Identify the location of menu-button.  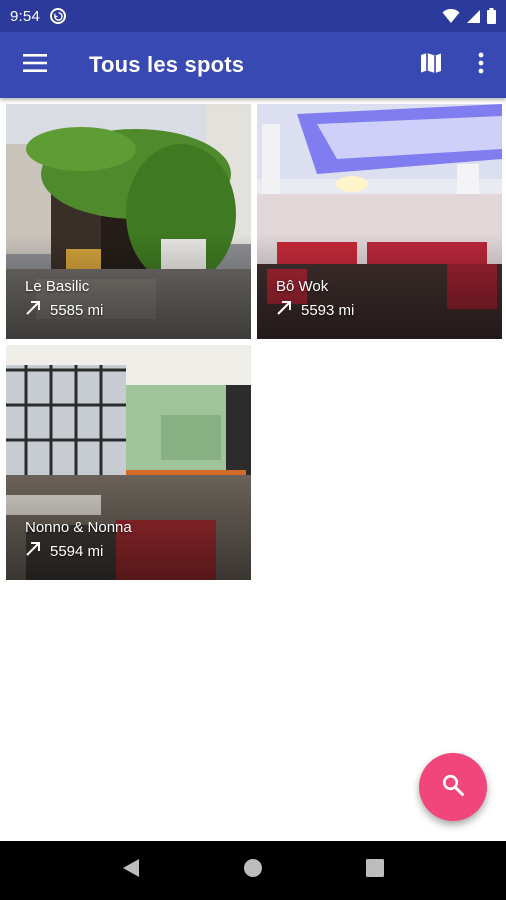
(35, 65).